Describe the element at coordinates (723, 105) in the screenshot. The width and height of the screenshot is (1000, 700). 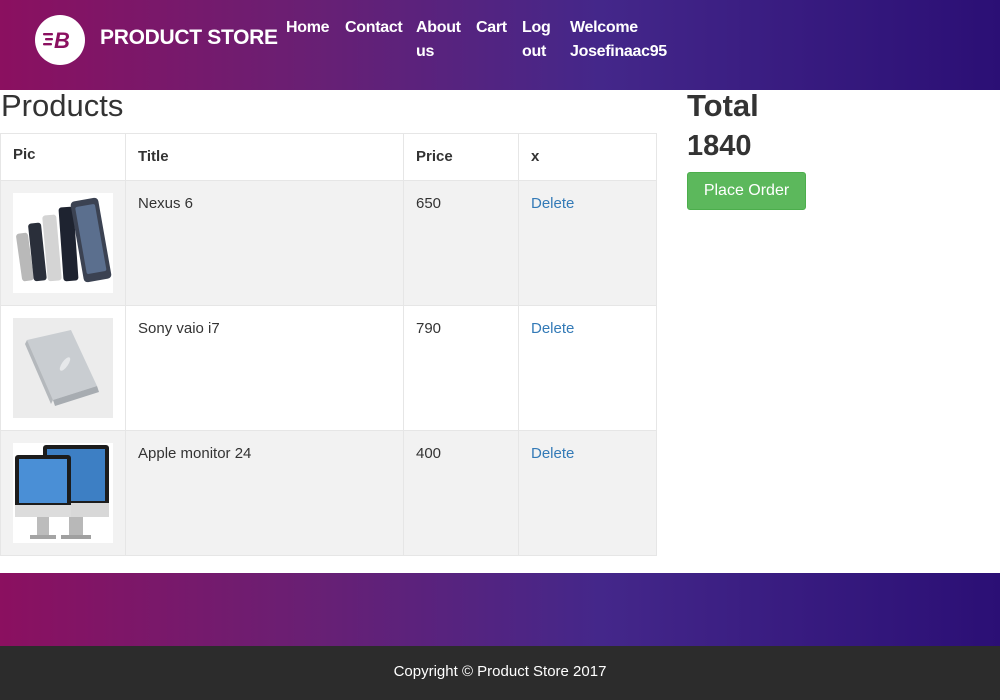
I see `total-heading: Total` at that location.